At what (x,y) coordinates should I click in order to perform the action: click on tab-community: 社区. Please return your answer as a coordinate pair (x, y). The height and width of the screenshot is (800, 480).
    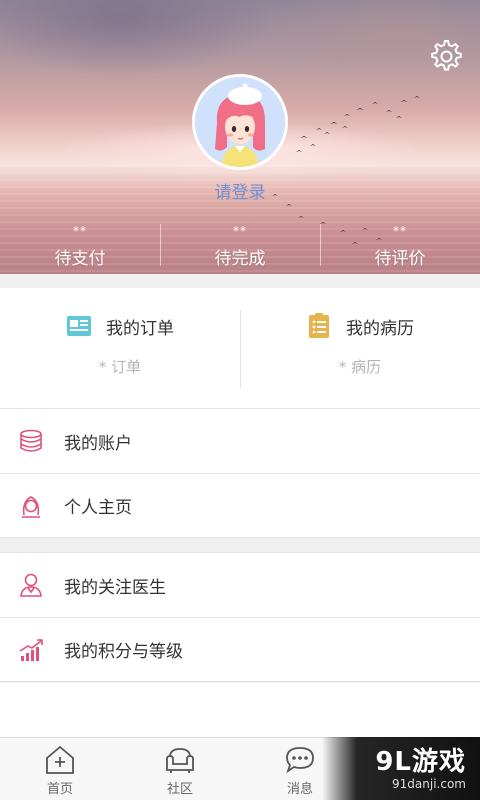
    Looking at the image, I should click on (180, 769).